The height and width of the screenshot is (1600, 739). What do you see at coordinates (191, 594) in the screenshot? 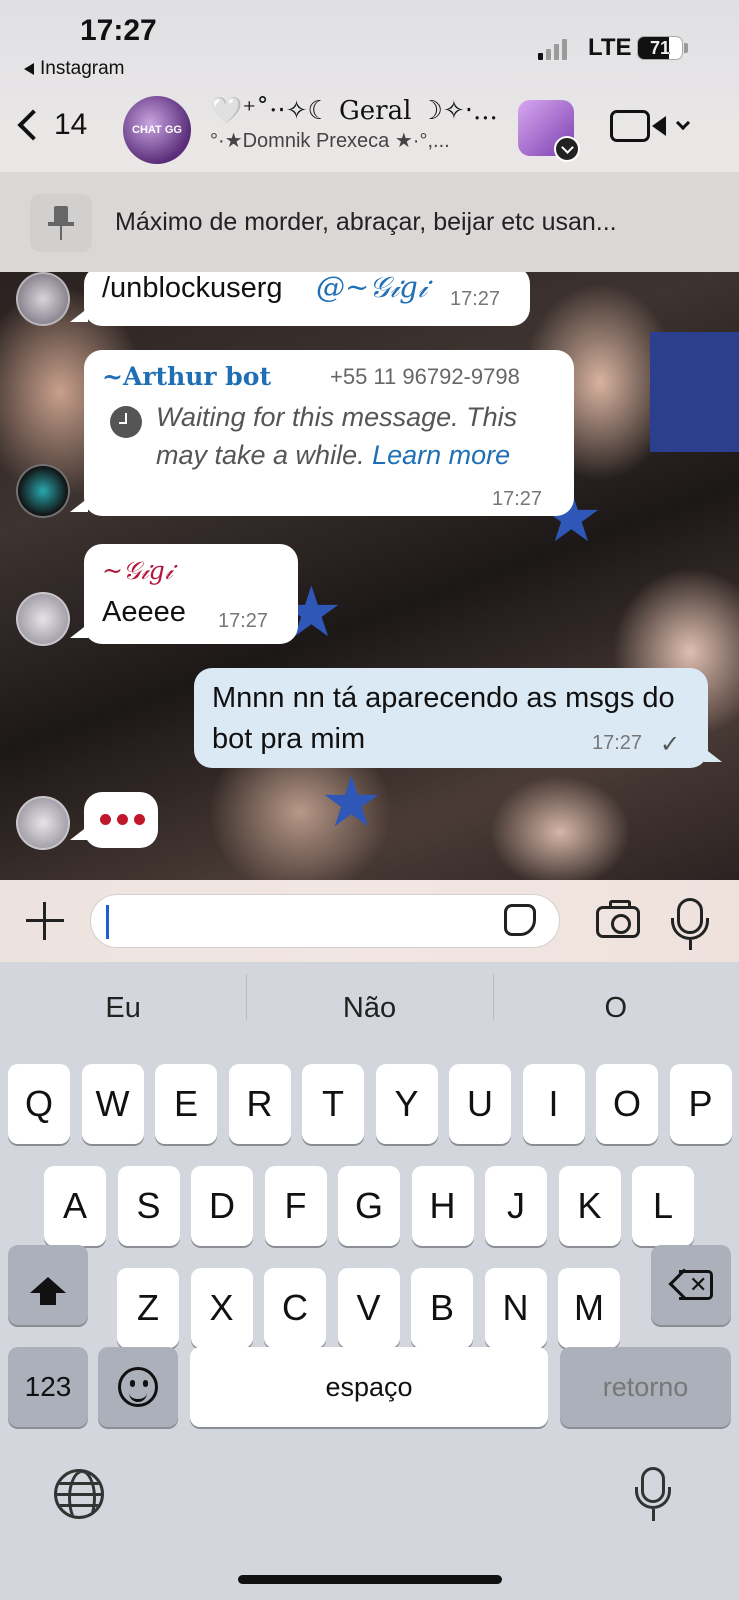
I see `message-bubble: ~𝒢𝒾𝑔𝒾 Aeeee 17:27` at bounding box center [191, 594].